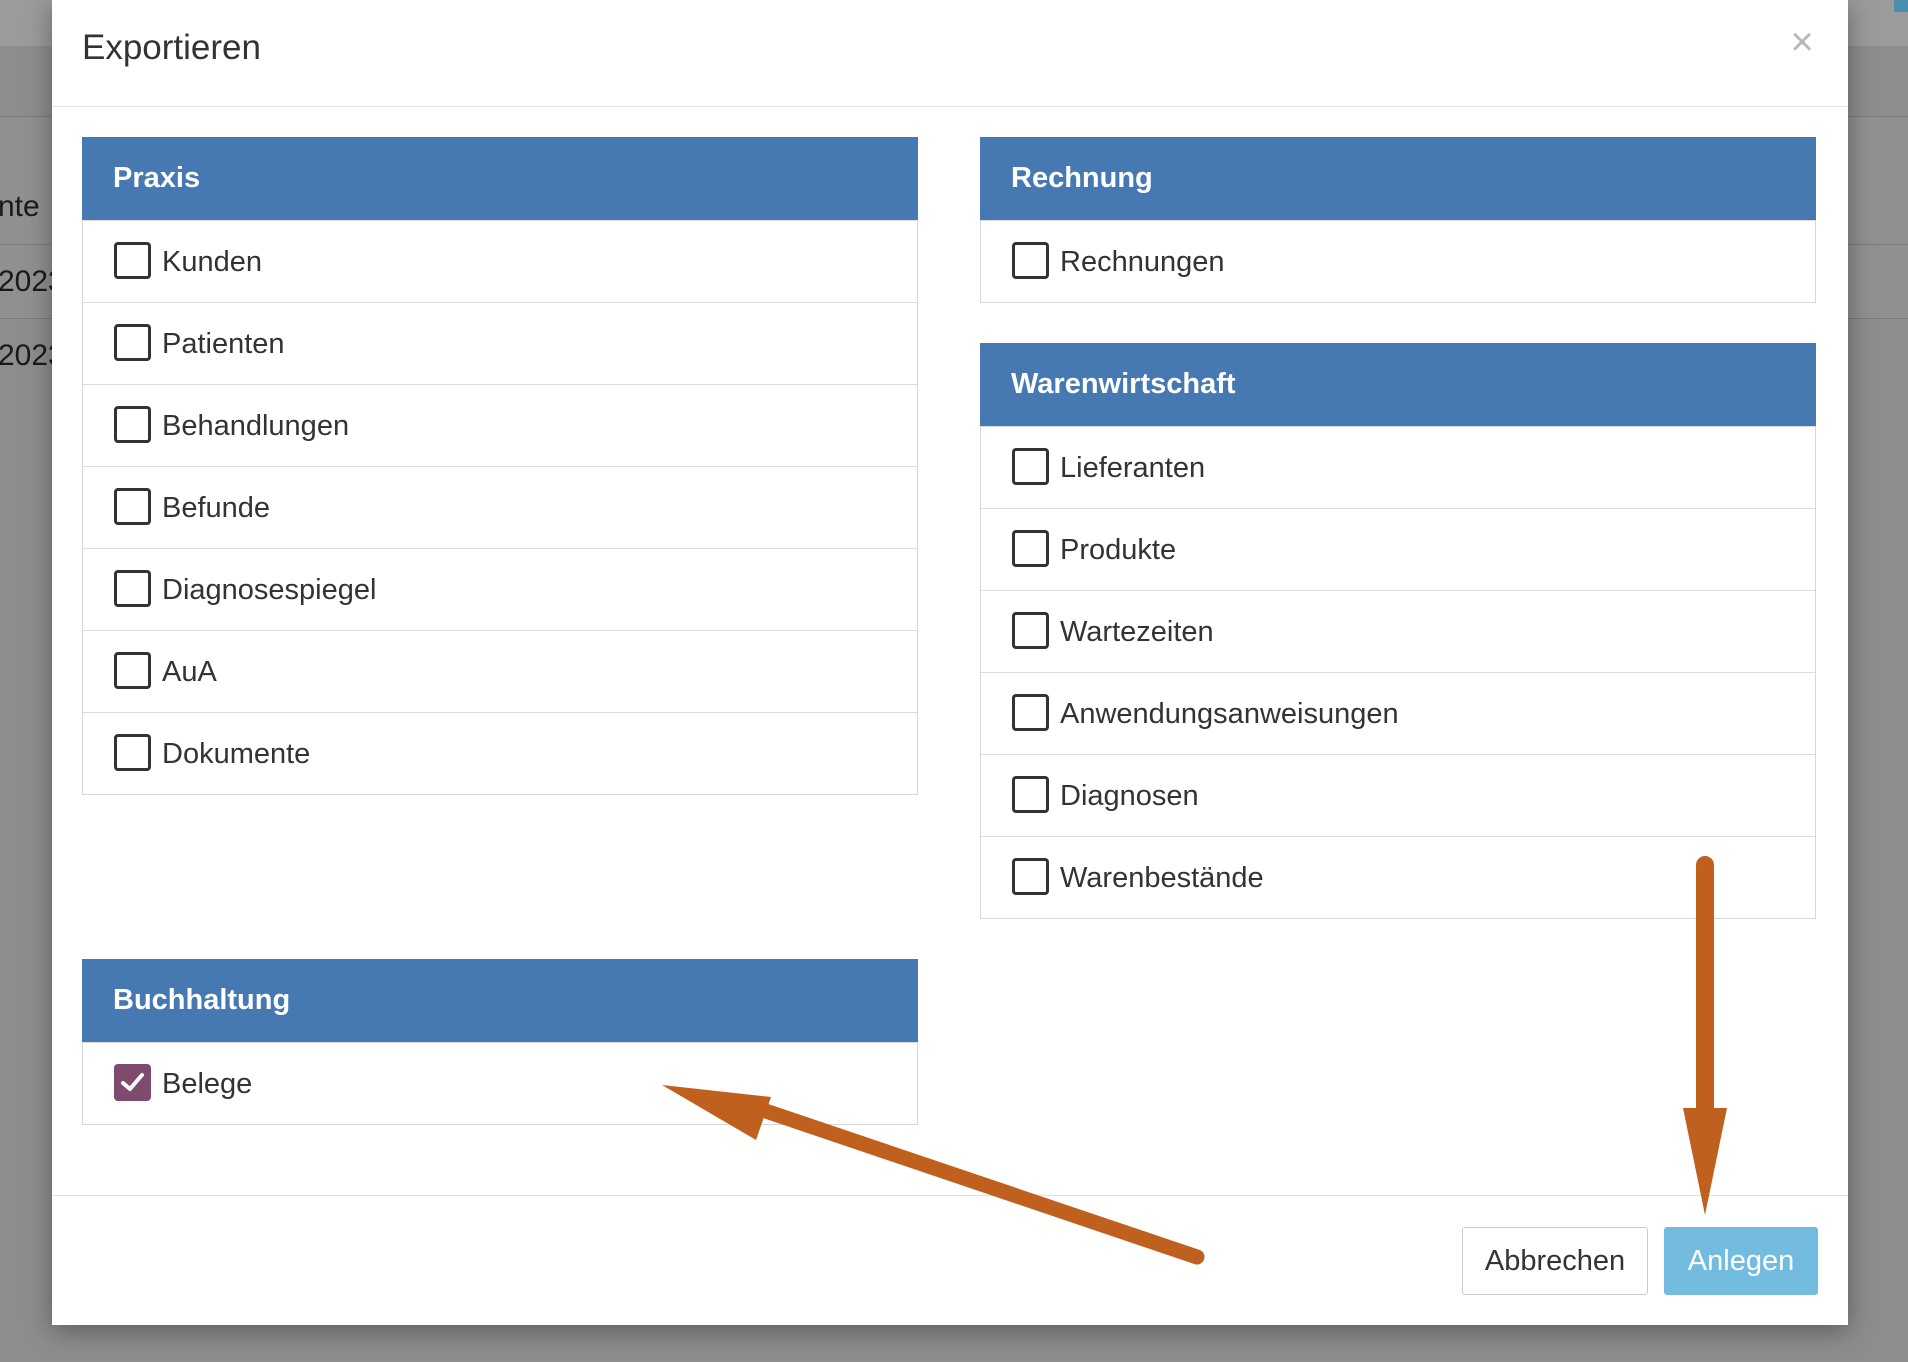 This screenshot has height=1362, width=1908. I want to click on checkbox-rechnungen, so click(1030, 260).